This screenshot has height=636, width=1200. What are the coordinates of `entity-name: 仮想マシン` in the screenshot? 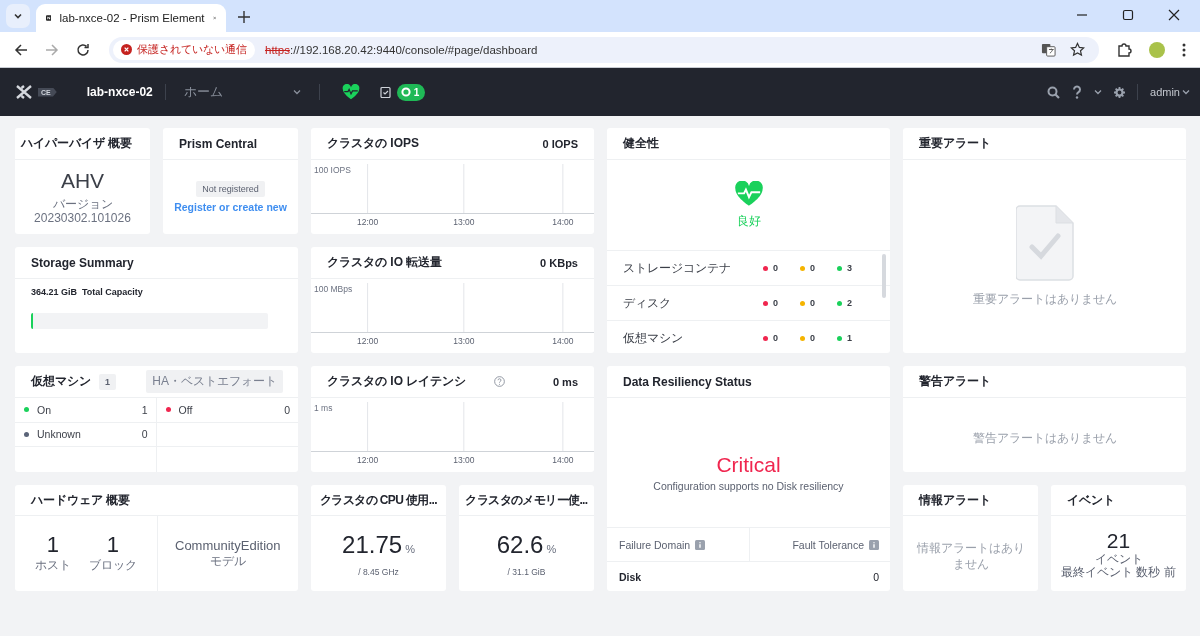 It's located at (653, 338).